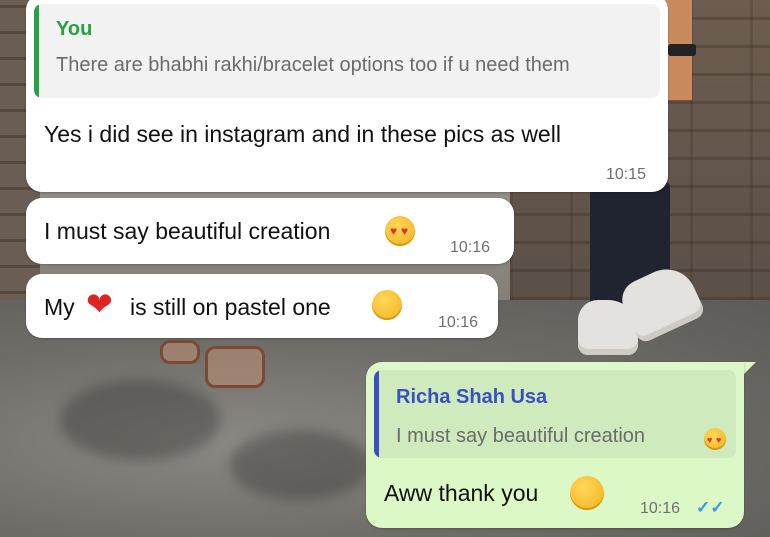 The height and width of the screenshot is (537, 770). Describe the element at coordinates (230, 307) in the screenshot. I see `message-text-end: is still on pastel one` at that location.